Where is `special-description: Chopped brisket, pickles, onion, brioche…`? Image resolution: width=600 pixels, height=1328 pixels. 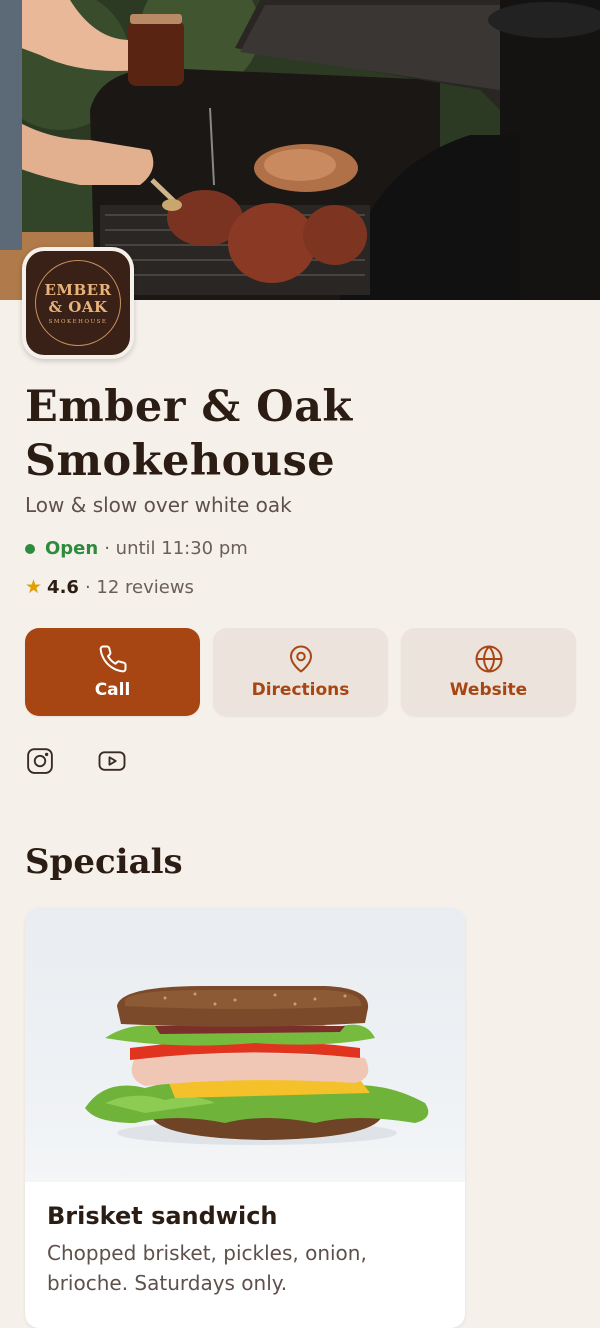 special-description: Chopped brisket, pickles, onion, brioche… is located at coordinates (207, 1268).